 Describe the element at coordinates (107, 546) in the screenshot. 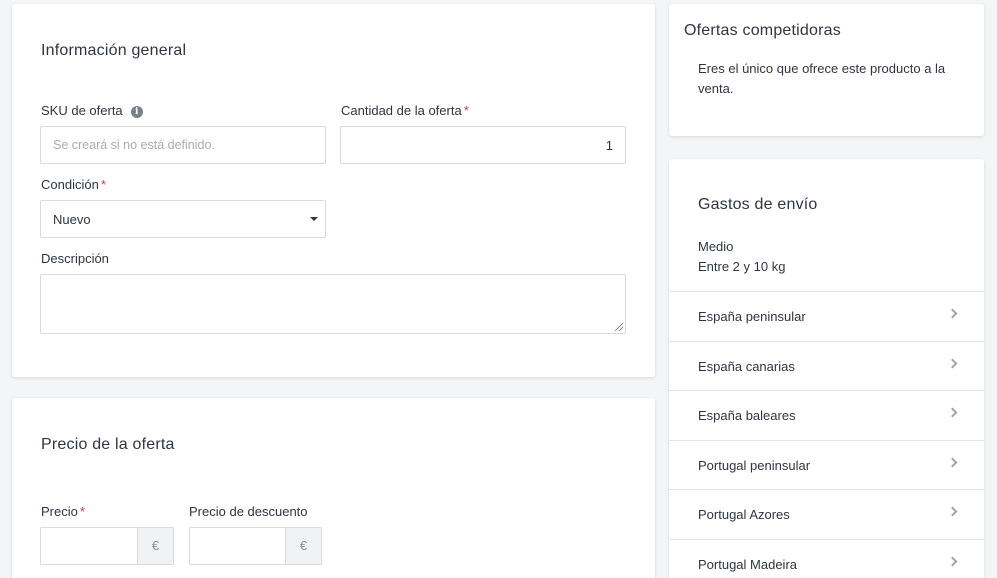

I see `price-input: €` at that location.